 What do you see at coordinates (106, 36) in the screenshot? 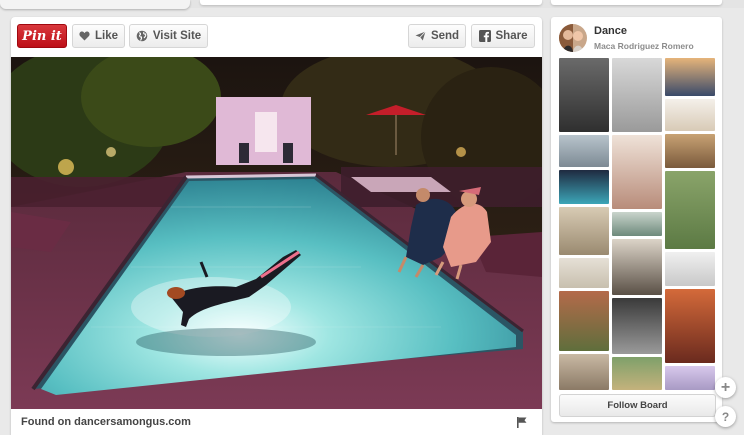
I see `like-label: Like` at bounding box center [106, 36].